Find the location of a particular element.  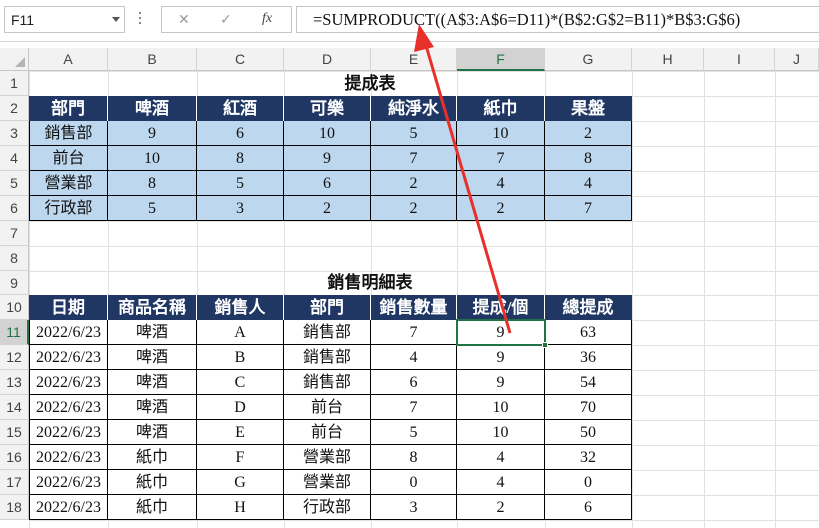

insert-function-icon: fx is located at coordinates (267, 19).